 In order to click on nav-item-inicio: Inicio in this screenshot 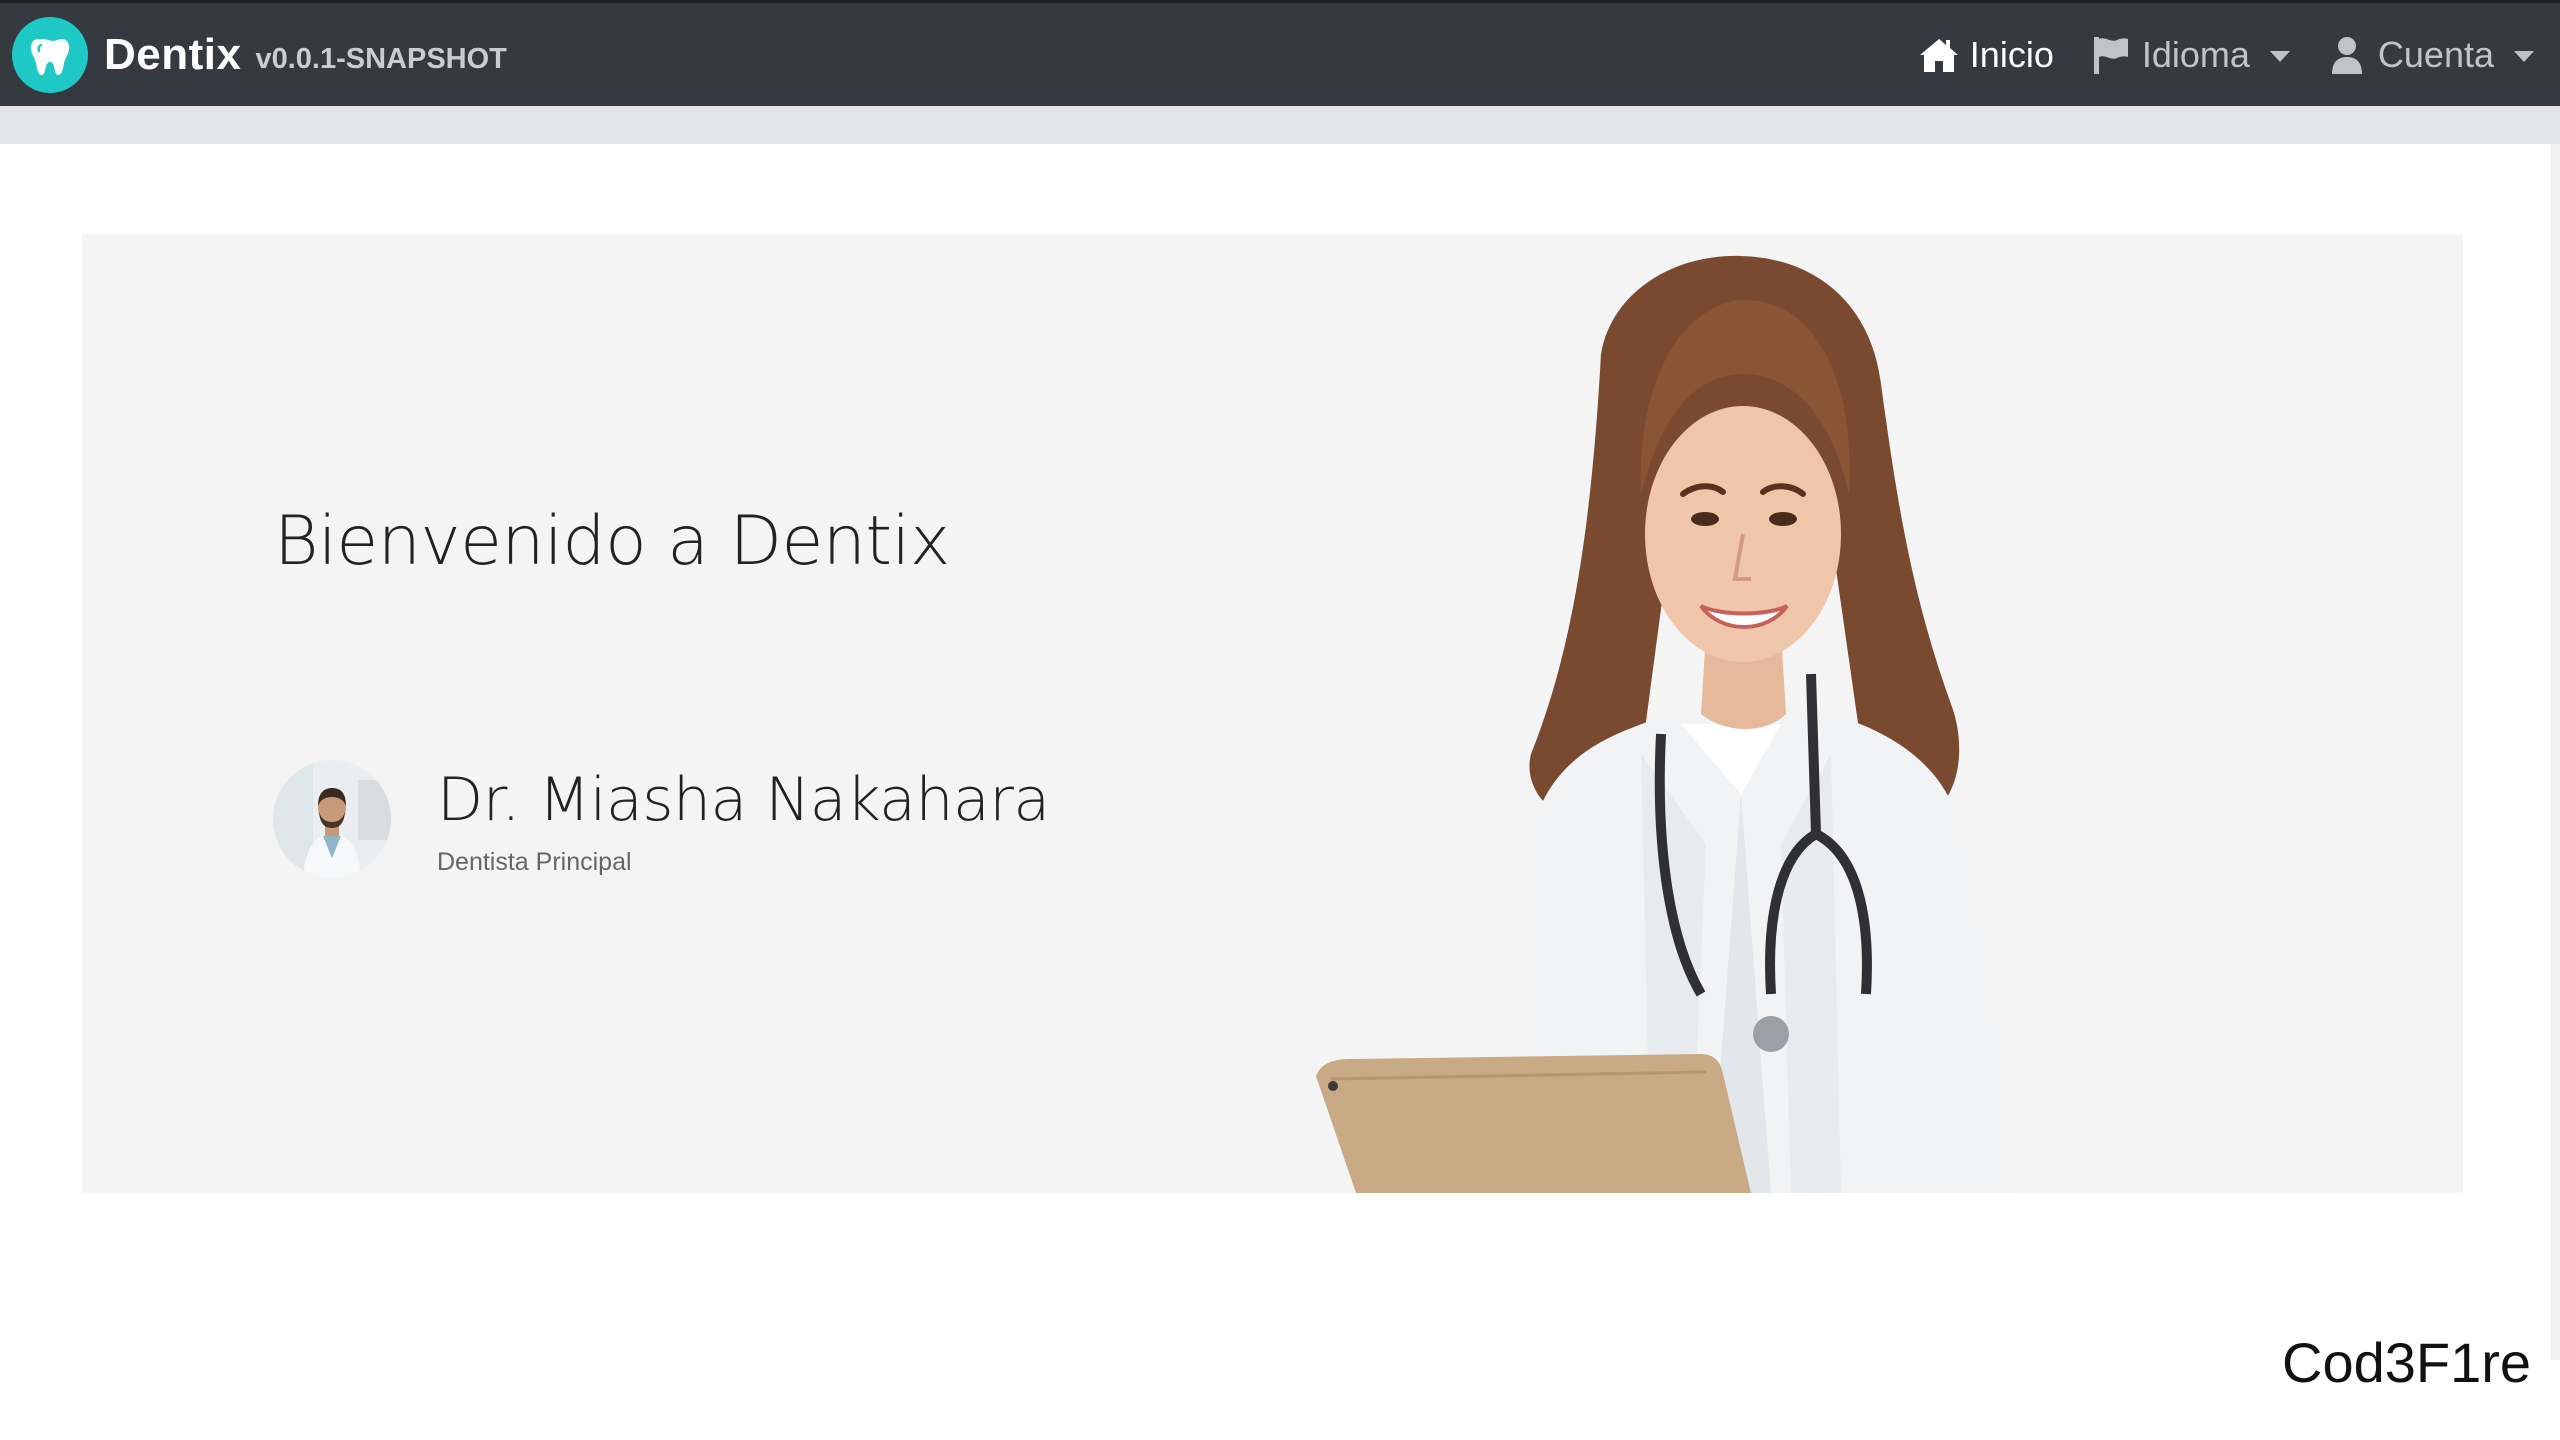, I will do `click(1986, 55)`.